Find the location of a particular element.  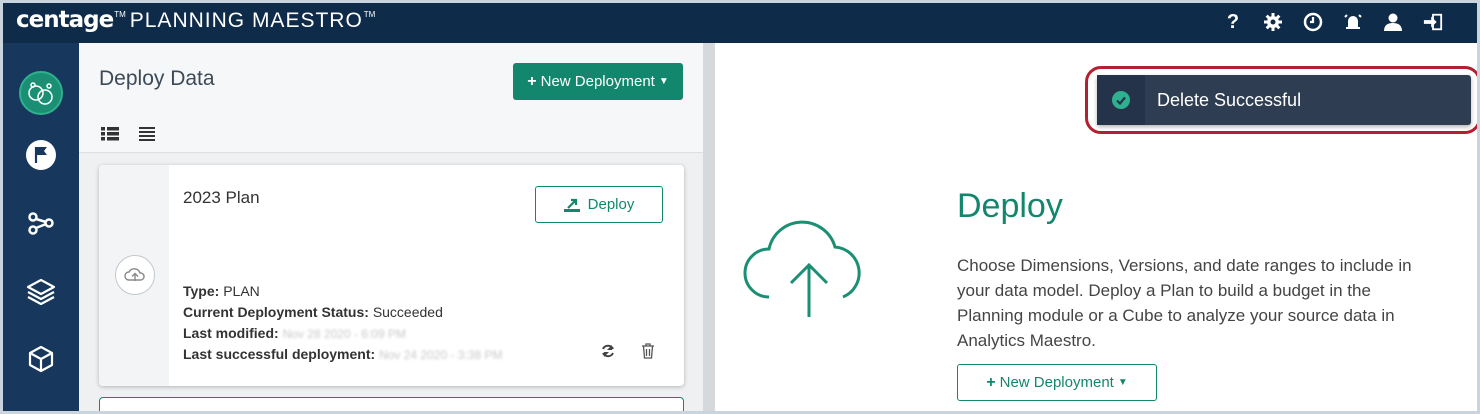

new-deployment-label: New Deployment is located at coordinates (597, 81).